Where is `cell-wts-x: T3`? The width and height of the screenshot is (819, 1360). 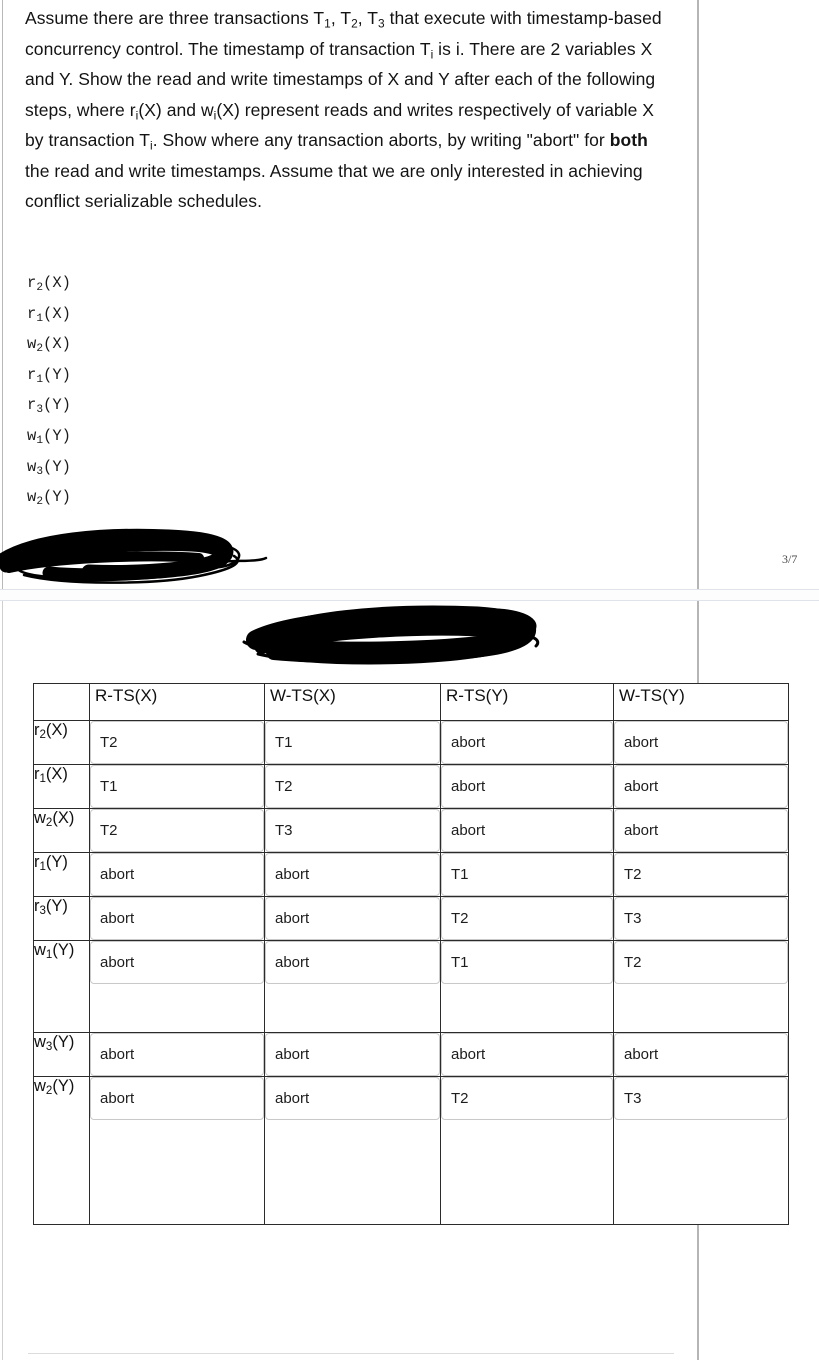 cell-wts-x: T3 is located at coordinates (352, 830).